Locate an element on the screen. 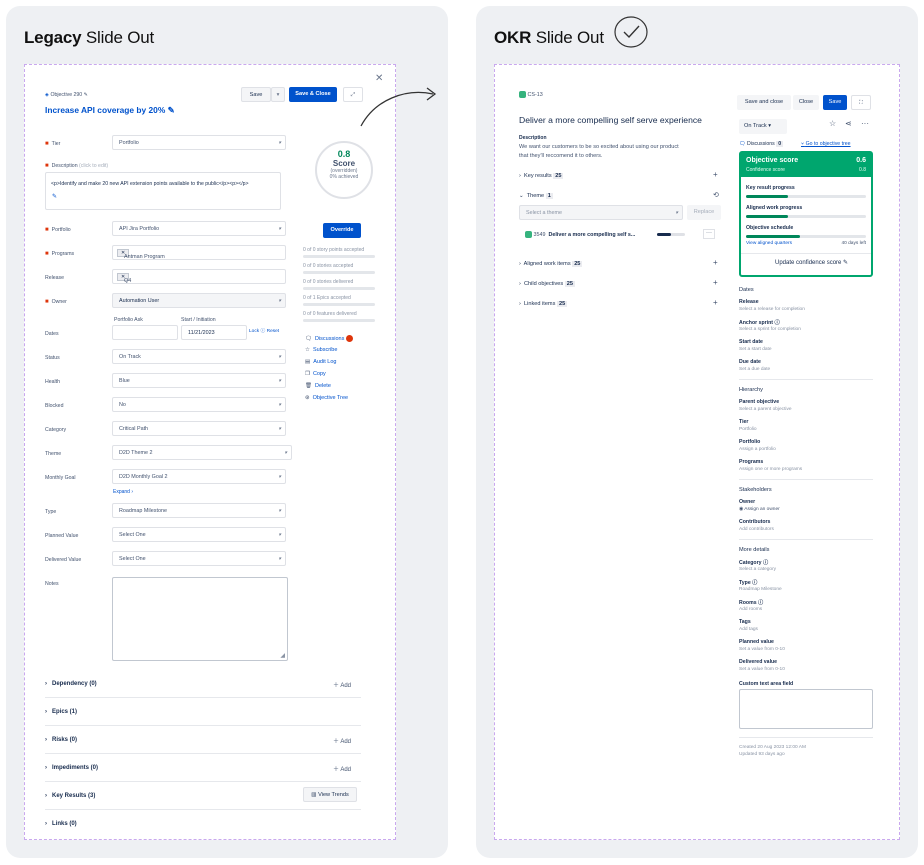 Image resolution: width=924 pixels, height=865 pixels. notification-badge is located at coordinates (349, 338).